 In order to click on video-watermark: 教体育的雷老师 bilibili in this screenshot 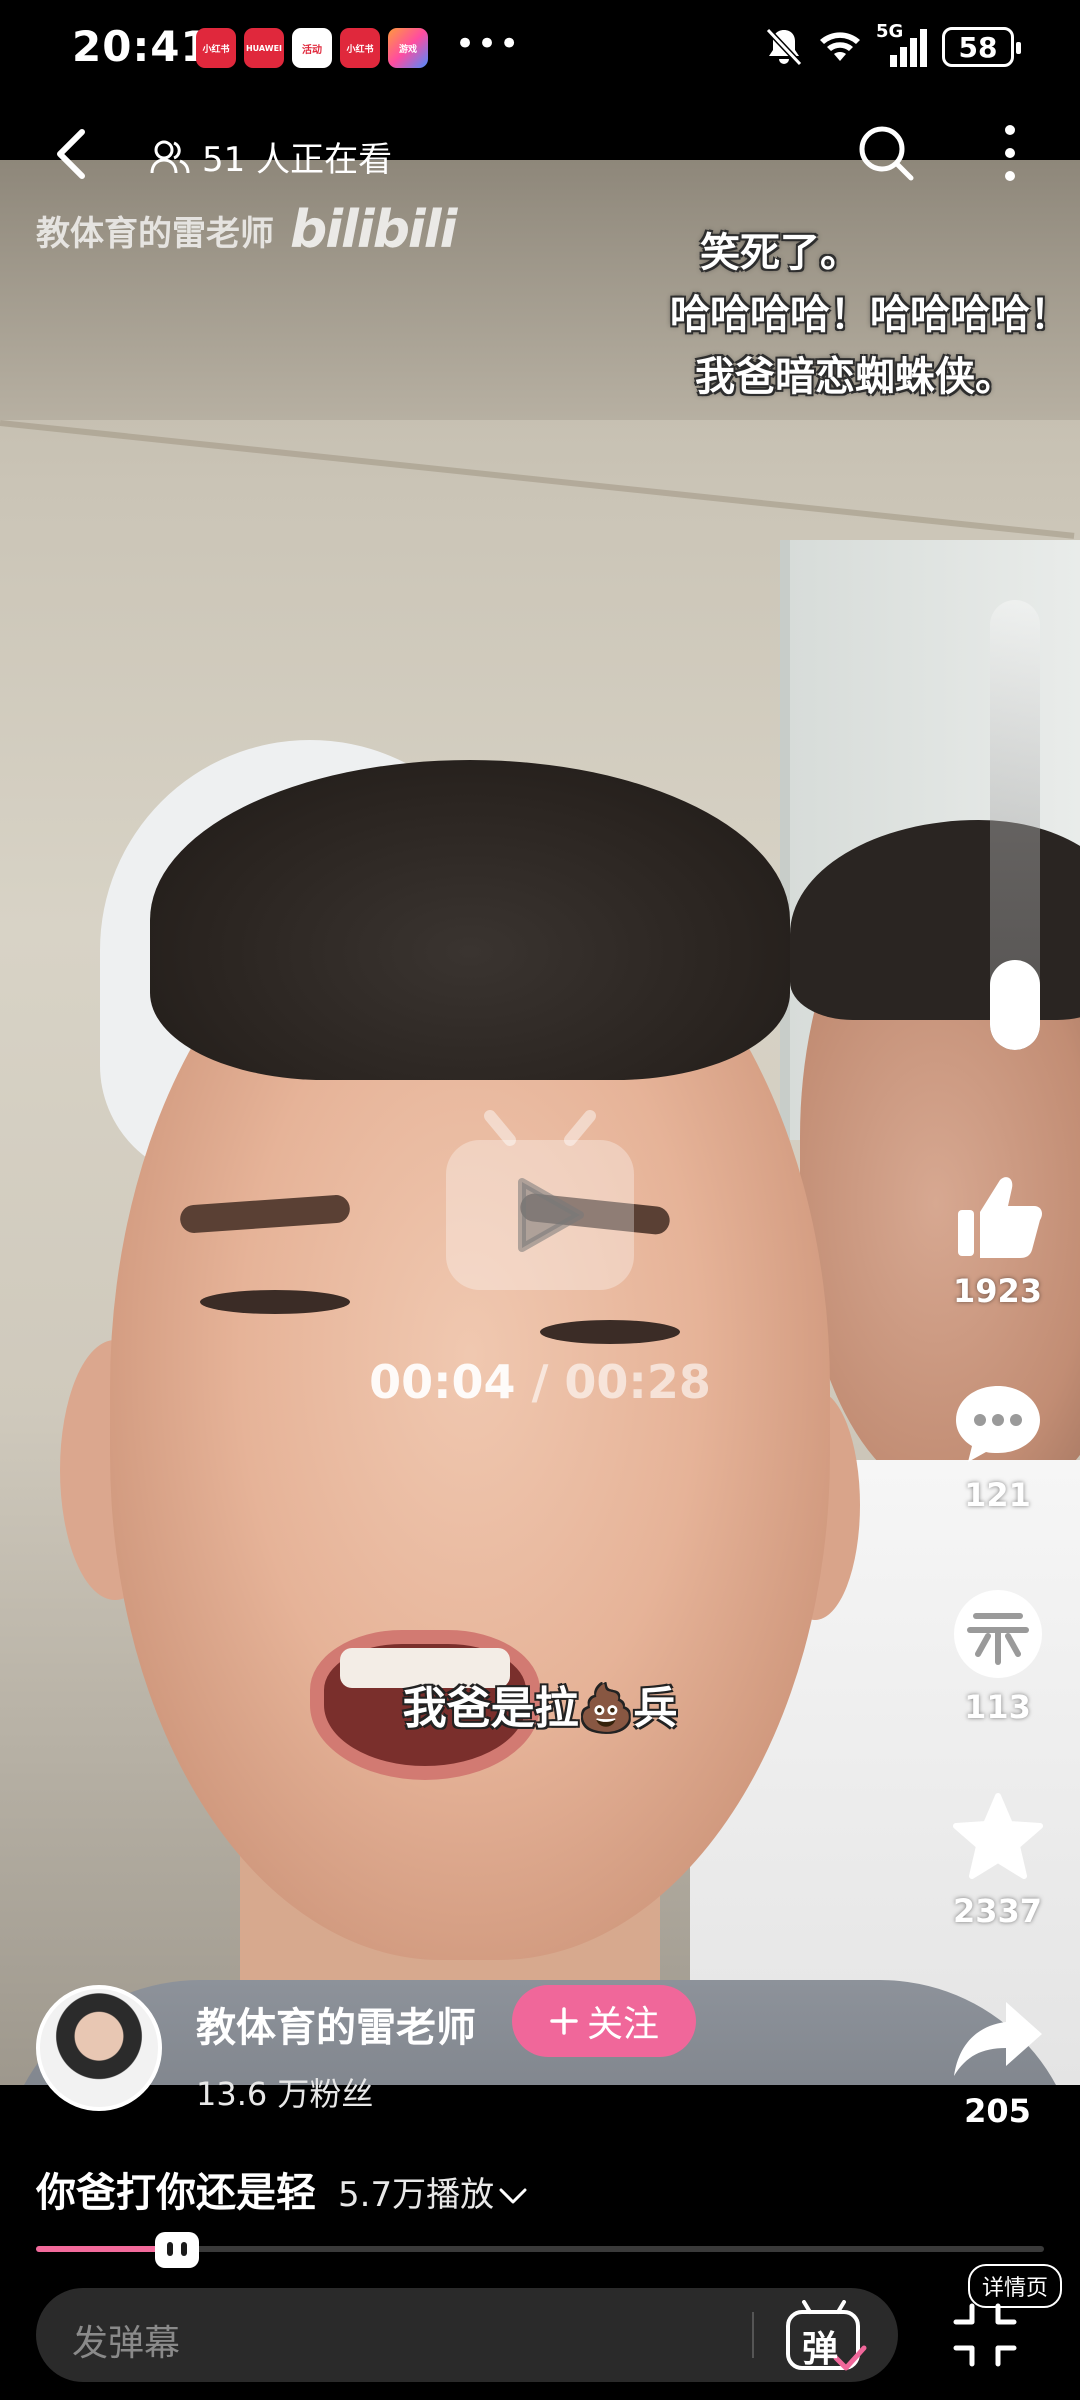, I will do `click(246, 230)`.